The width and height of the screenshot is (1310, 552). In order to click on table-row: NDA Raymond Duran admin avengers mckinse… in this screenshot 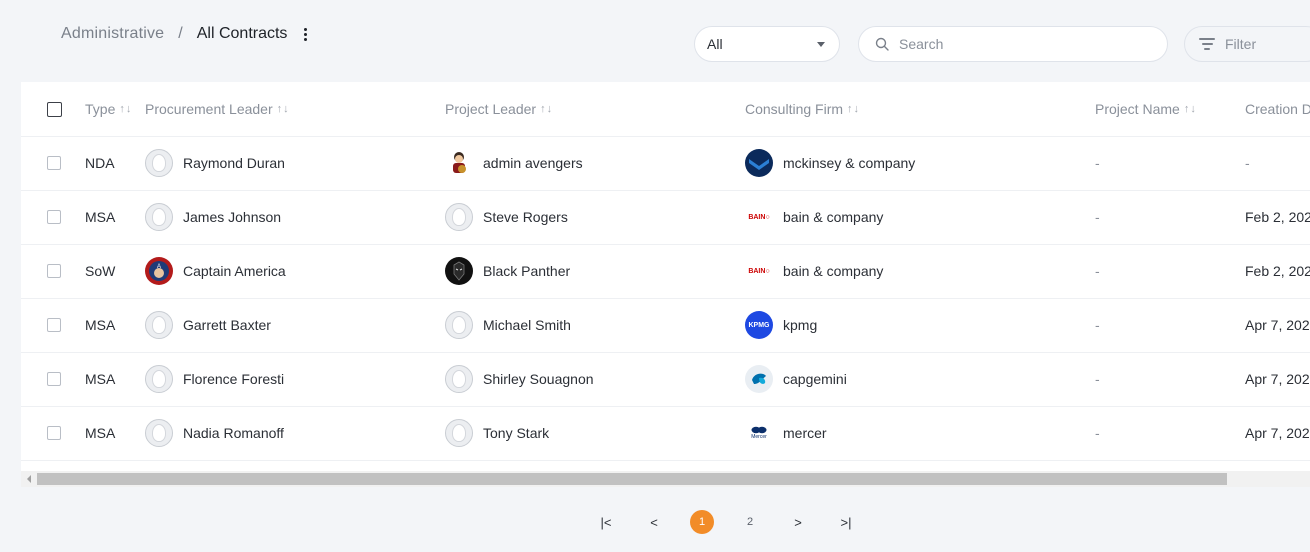, I will do `click(665, 163)`.